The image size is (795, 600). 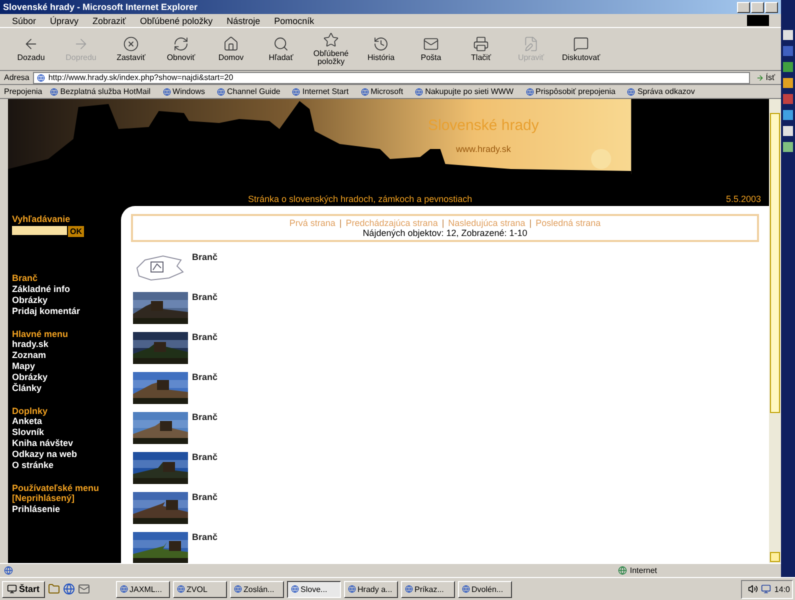 I want to click on minimize-button, so click(x=743, y=7).